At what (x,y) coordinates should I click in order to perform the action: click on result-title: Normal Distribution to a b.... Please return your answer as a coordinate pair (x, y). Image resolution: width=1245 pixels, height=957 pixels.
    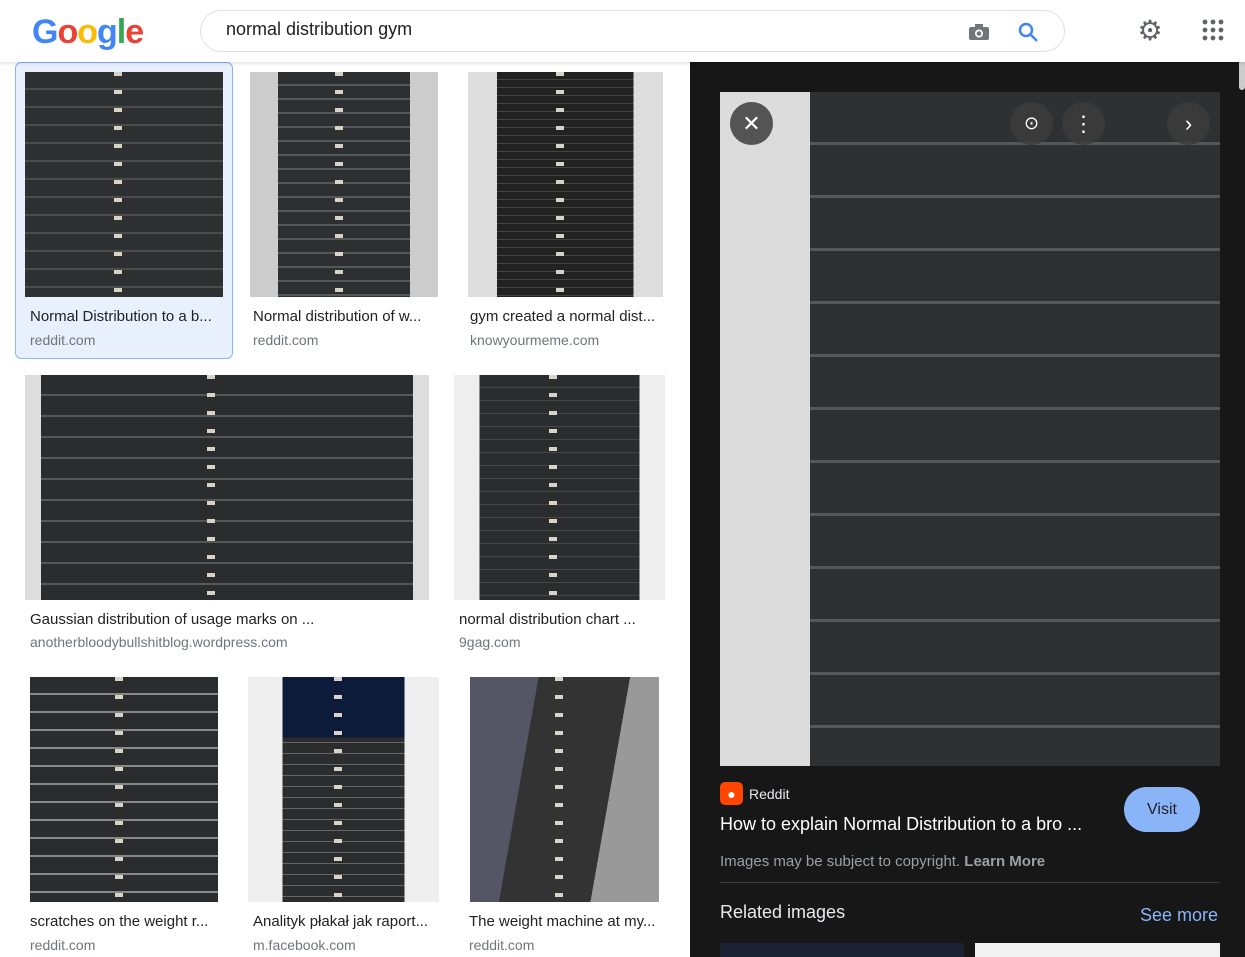
    Looking at the image, I should click on (125, 316).